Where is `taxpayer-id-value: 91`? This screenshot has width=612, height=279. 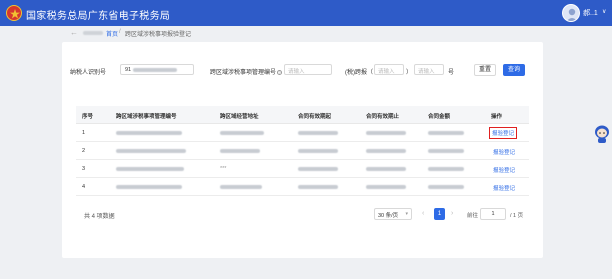 taxpayer-id-value: 91 is located at coordinates (128, 70).